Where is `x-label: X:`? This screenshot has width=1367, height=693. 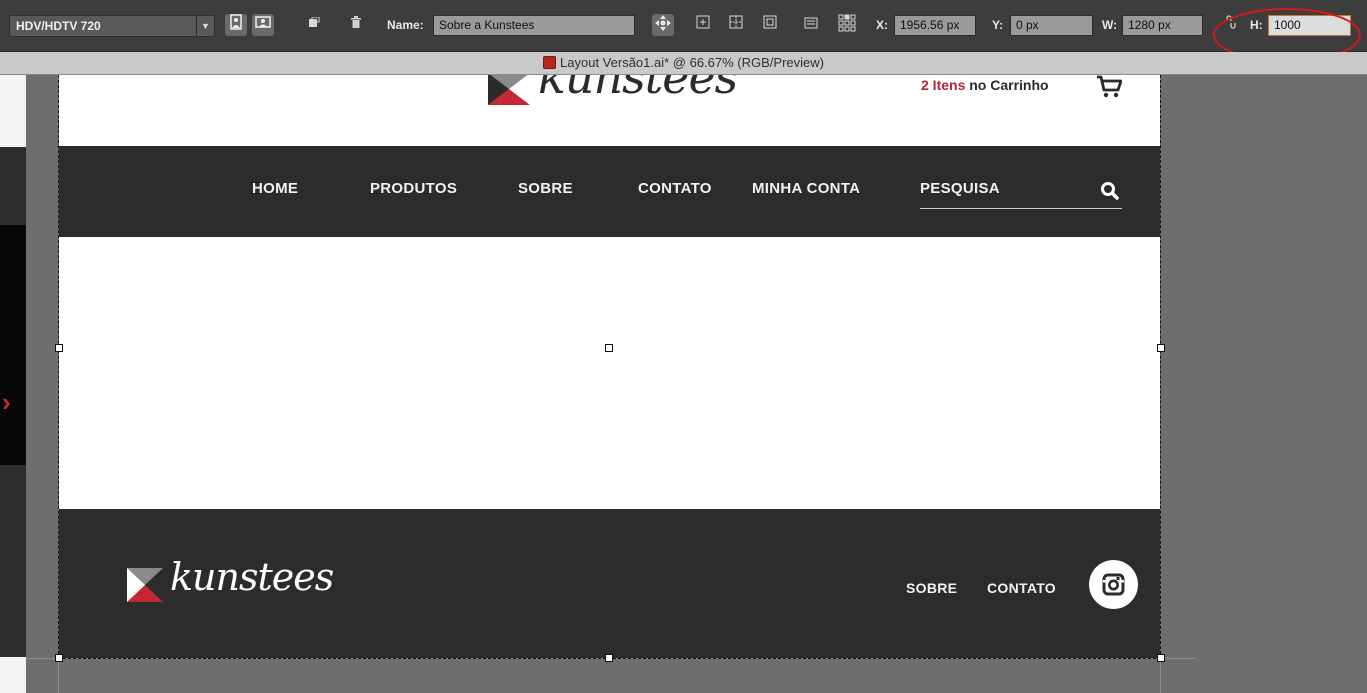 x-label: X: is located at coordinates (882, 25).